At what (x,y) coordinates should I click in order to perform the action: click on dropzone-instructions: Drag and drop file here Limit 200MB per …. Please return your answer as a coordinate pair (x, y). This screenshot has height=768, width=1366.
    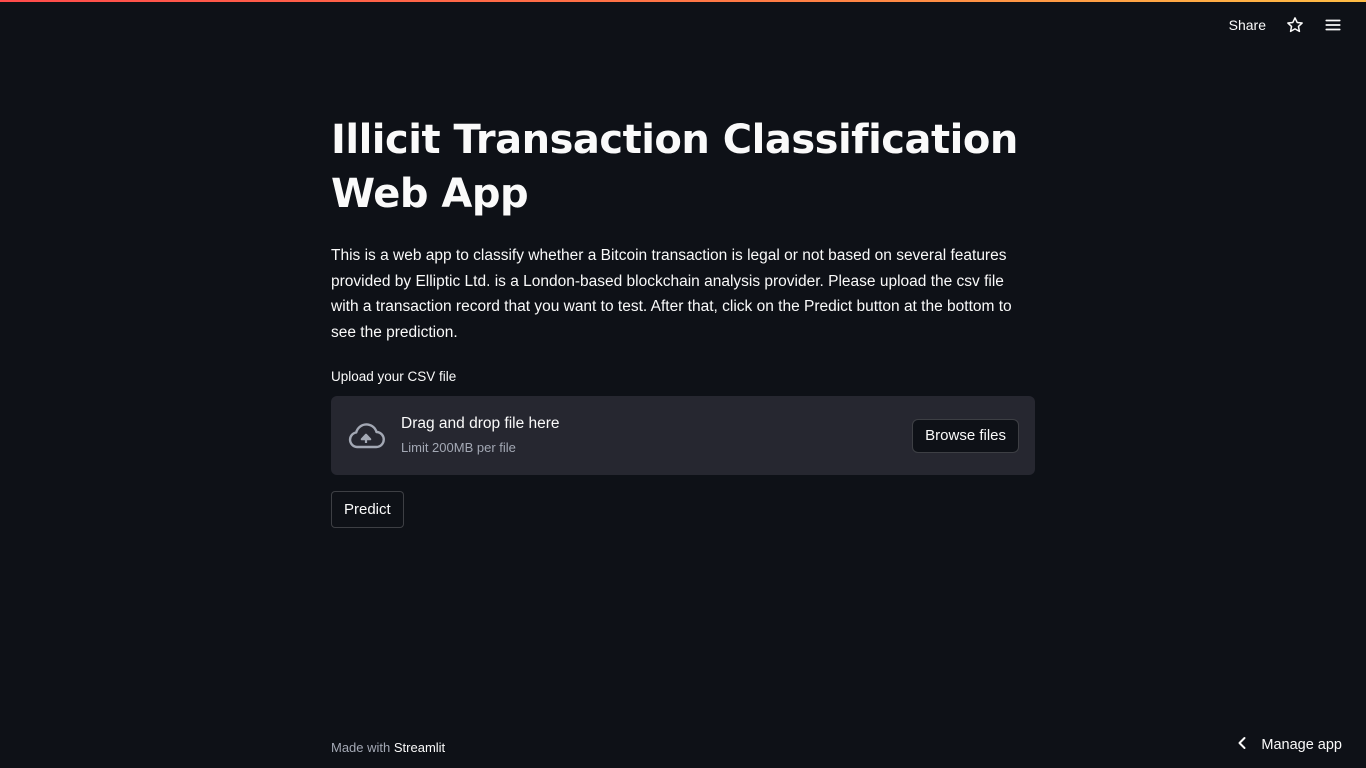
    Looking at the image, I should click on (656, 435).